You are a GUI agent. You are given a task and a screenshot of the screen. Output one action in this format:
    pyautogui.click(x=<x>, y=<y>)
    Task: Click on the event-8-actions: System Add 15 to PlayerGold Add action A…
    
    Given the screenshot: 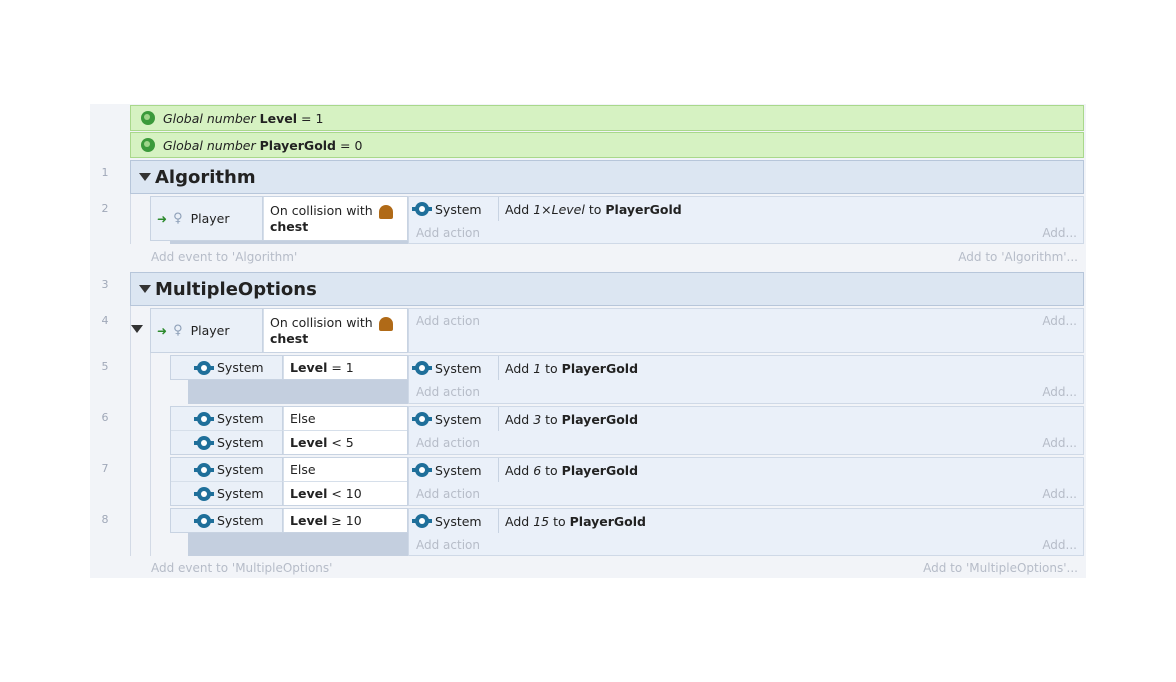 What is the action you would take?
    pyautogui.click(x=746, y=532)
    